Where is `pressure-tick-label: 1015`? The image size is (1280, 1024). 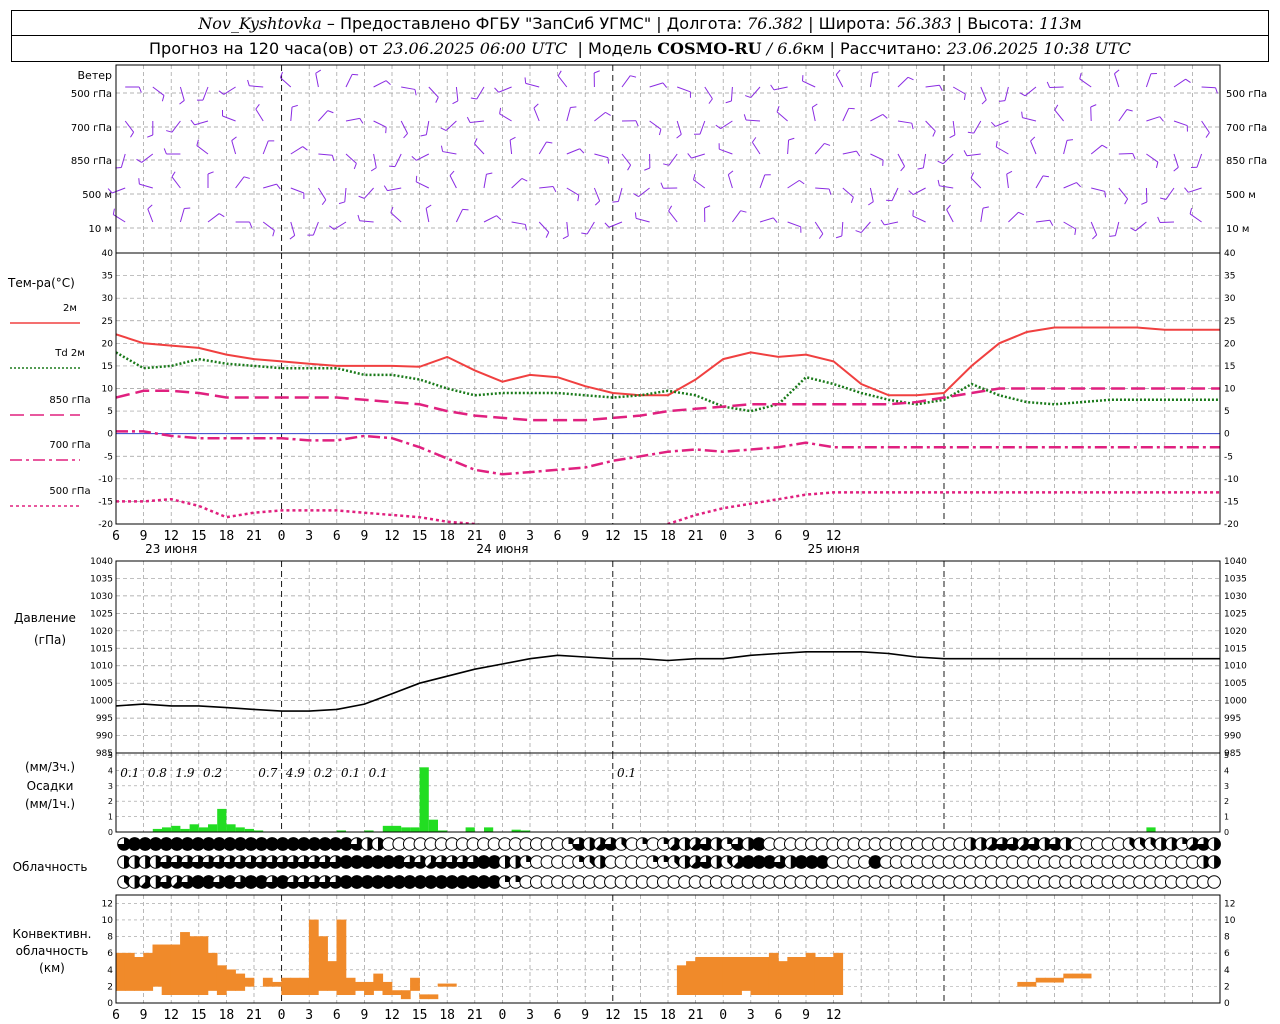 pressure-tick-label: 1015 is located at coordinates (101, 649).